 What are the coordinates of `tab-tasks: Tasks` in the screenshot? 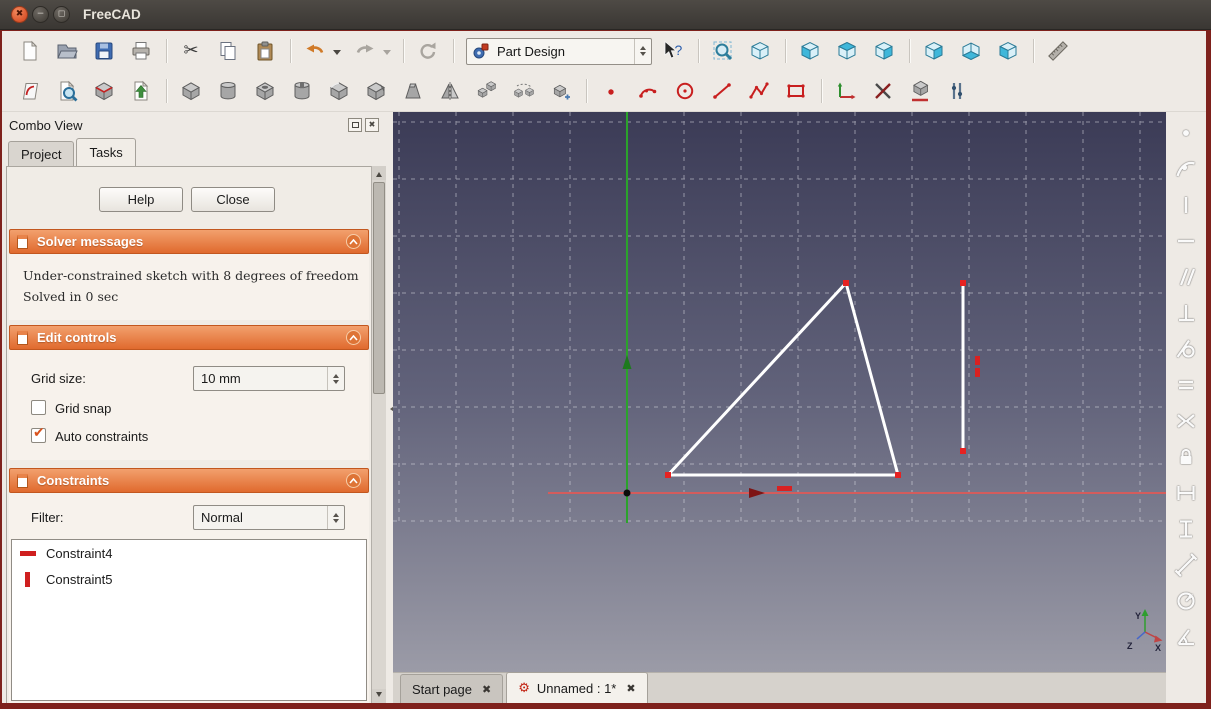 It's located at (106, 152).